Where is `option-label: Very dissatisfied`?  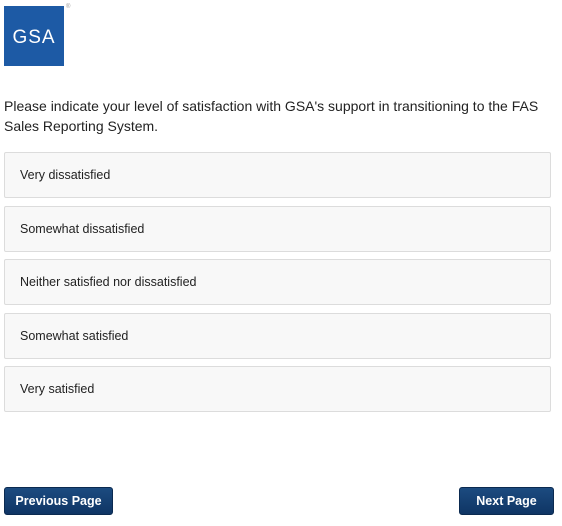 option-label: Very dissatisfied is located at coordinates (65, 175).